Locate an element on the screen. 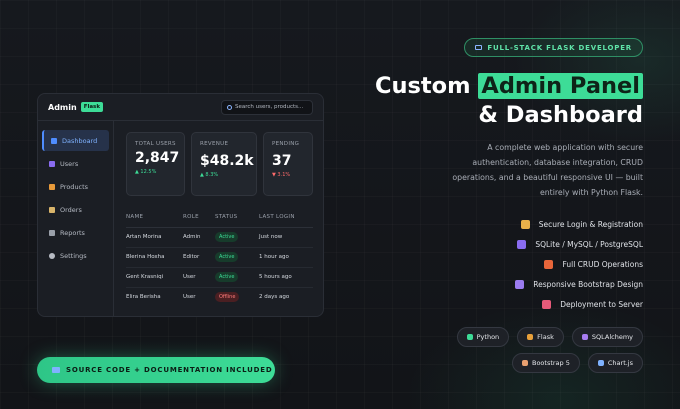 The height and width of the screenshot is (409, 680). tech-chip-chartjs: Chart.js is located at coordinates (615, 363).